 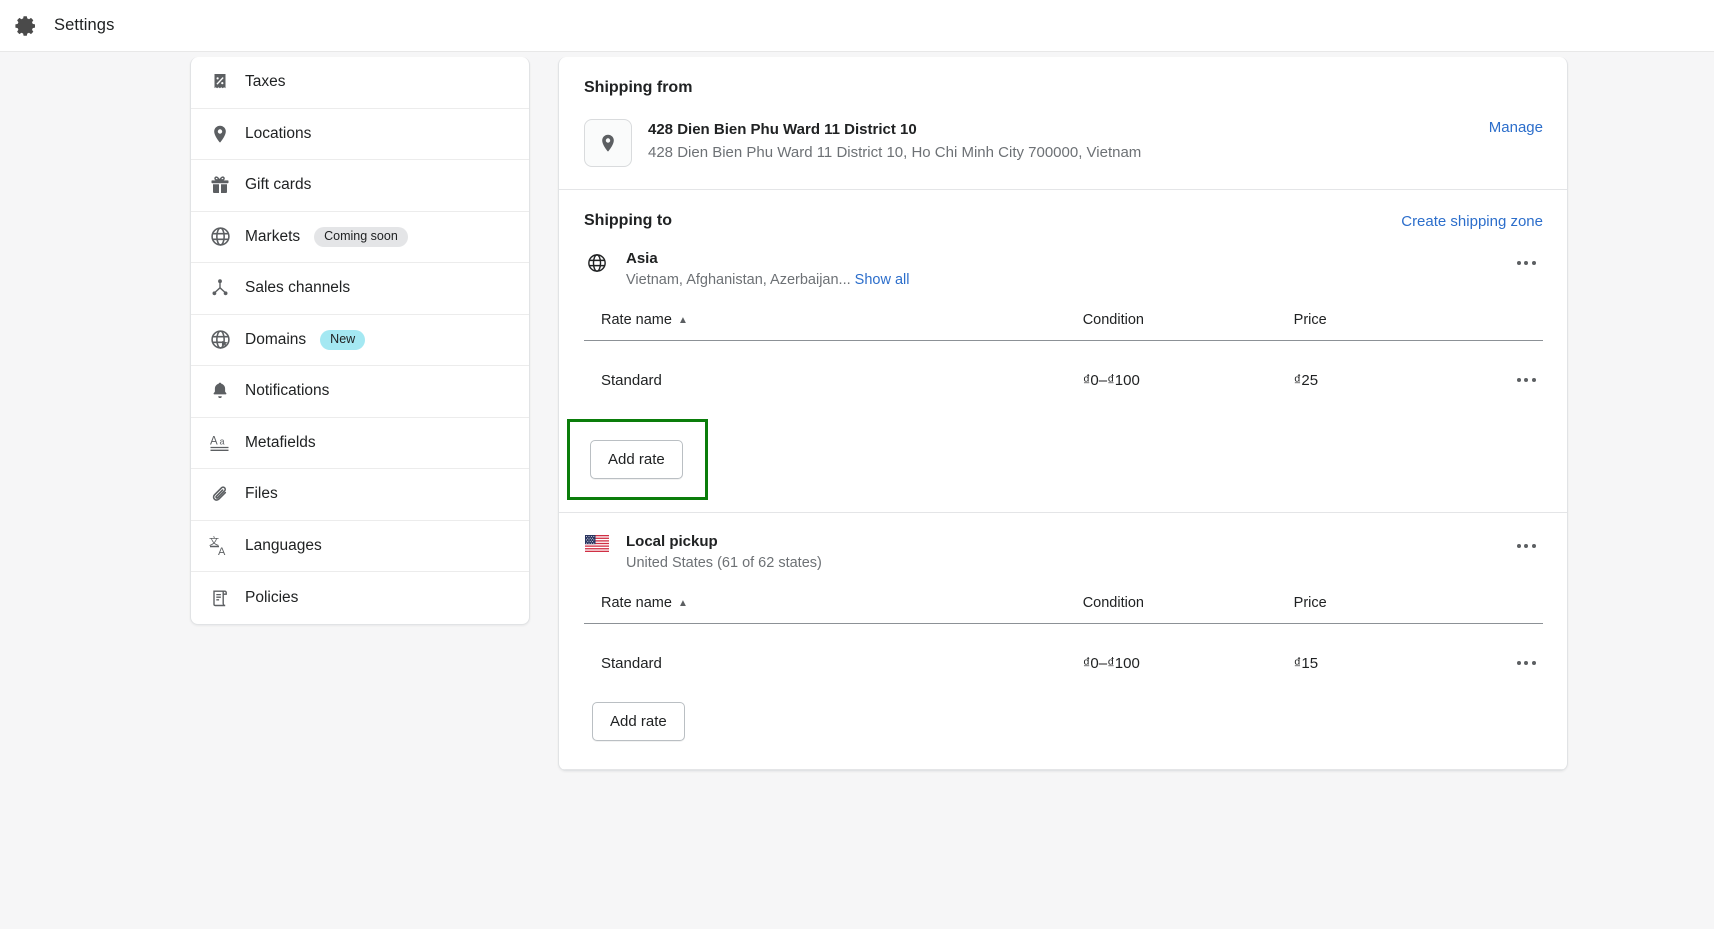 I want to click on sidebar-item-label: Notifications, so click(x=287, y=391).